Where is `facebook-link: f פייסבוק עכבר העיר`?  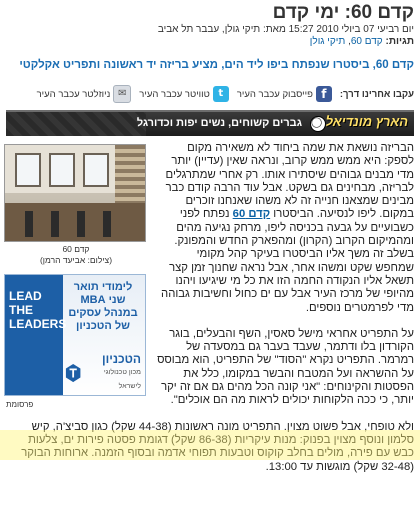 facebook-link: f פייסבוק עכבר העיר is located at coordinates (284, 94).